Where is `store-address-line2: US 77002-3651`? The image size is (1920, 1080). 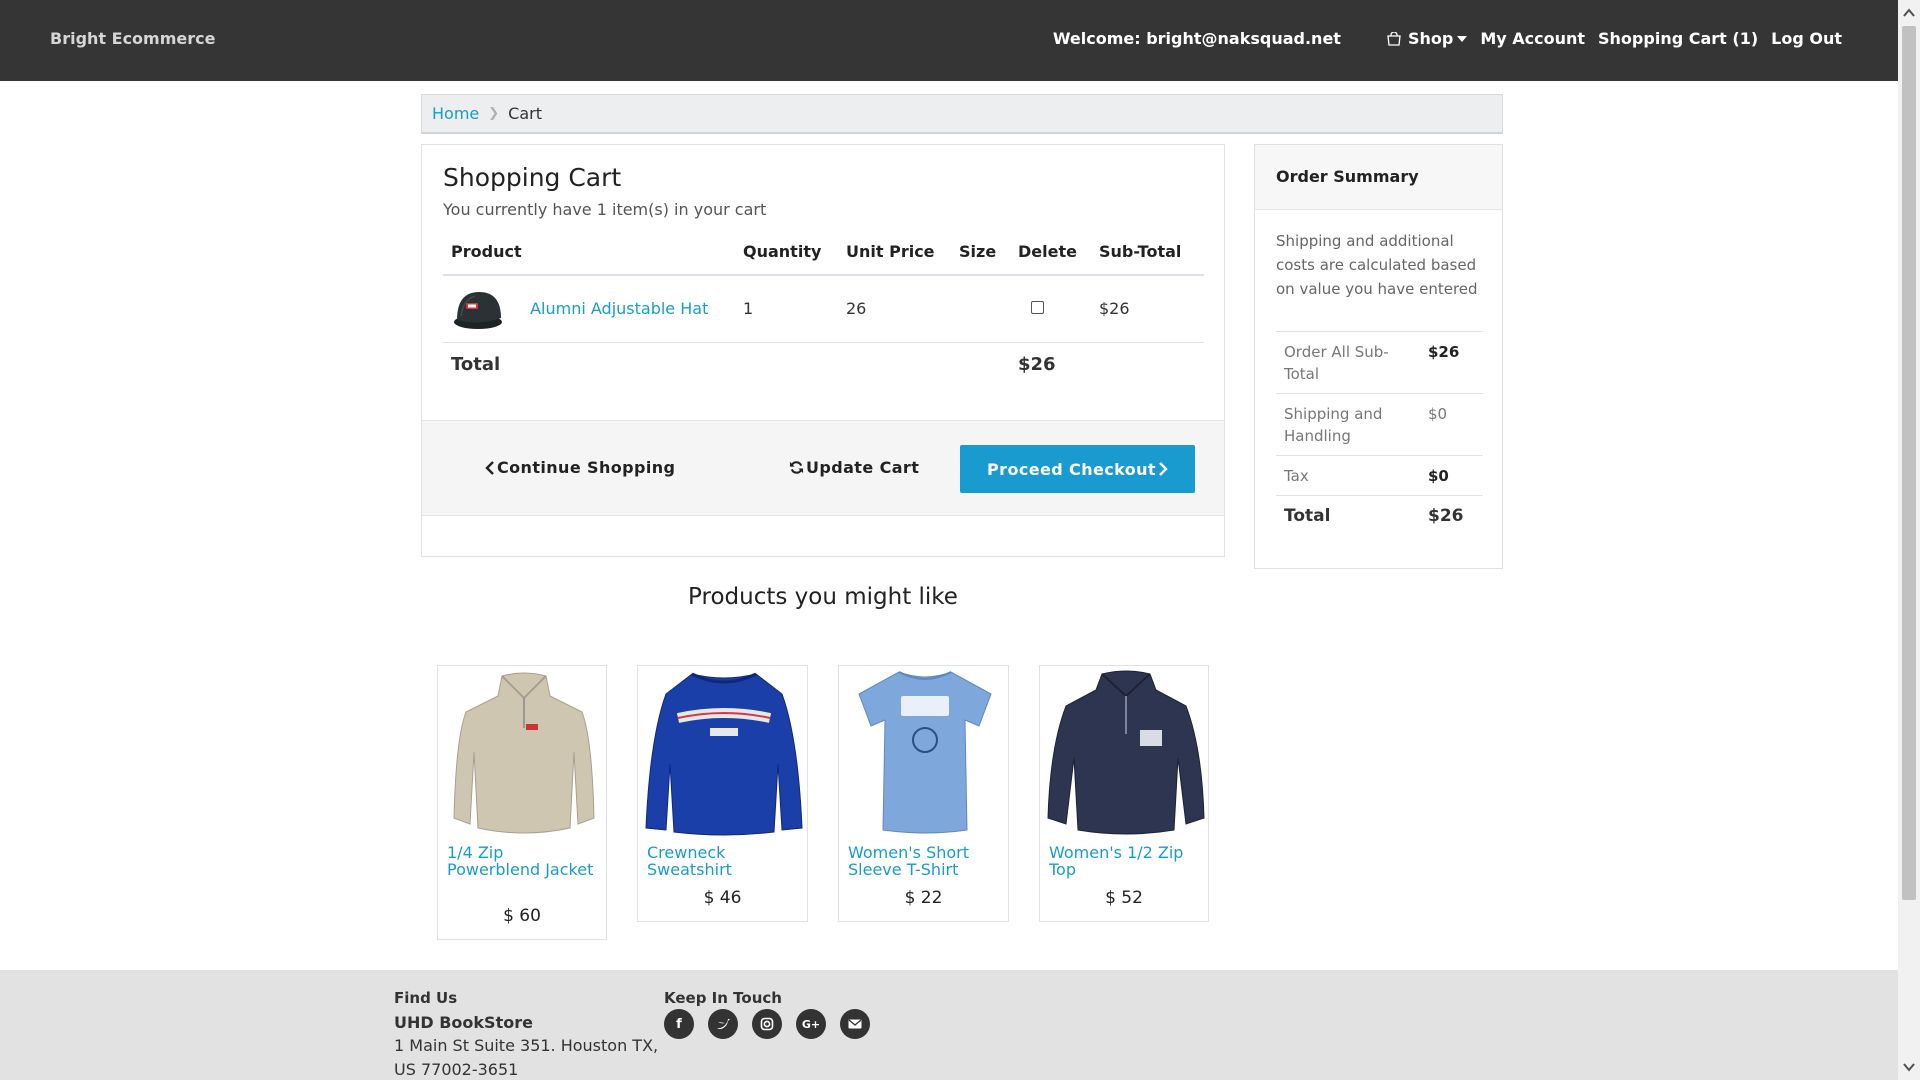
store-address-line2: US 77002-3651 is located at coordinates (456, 1069).